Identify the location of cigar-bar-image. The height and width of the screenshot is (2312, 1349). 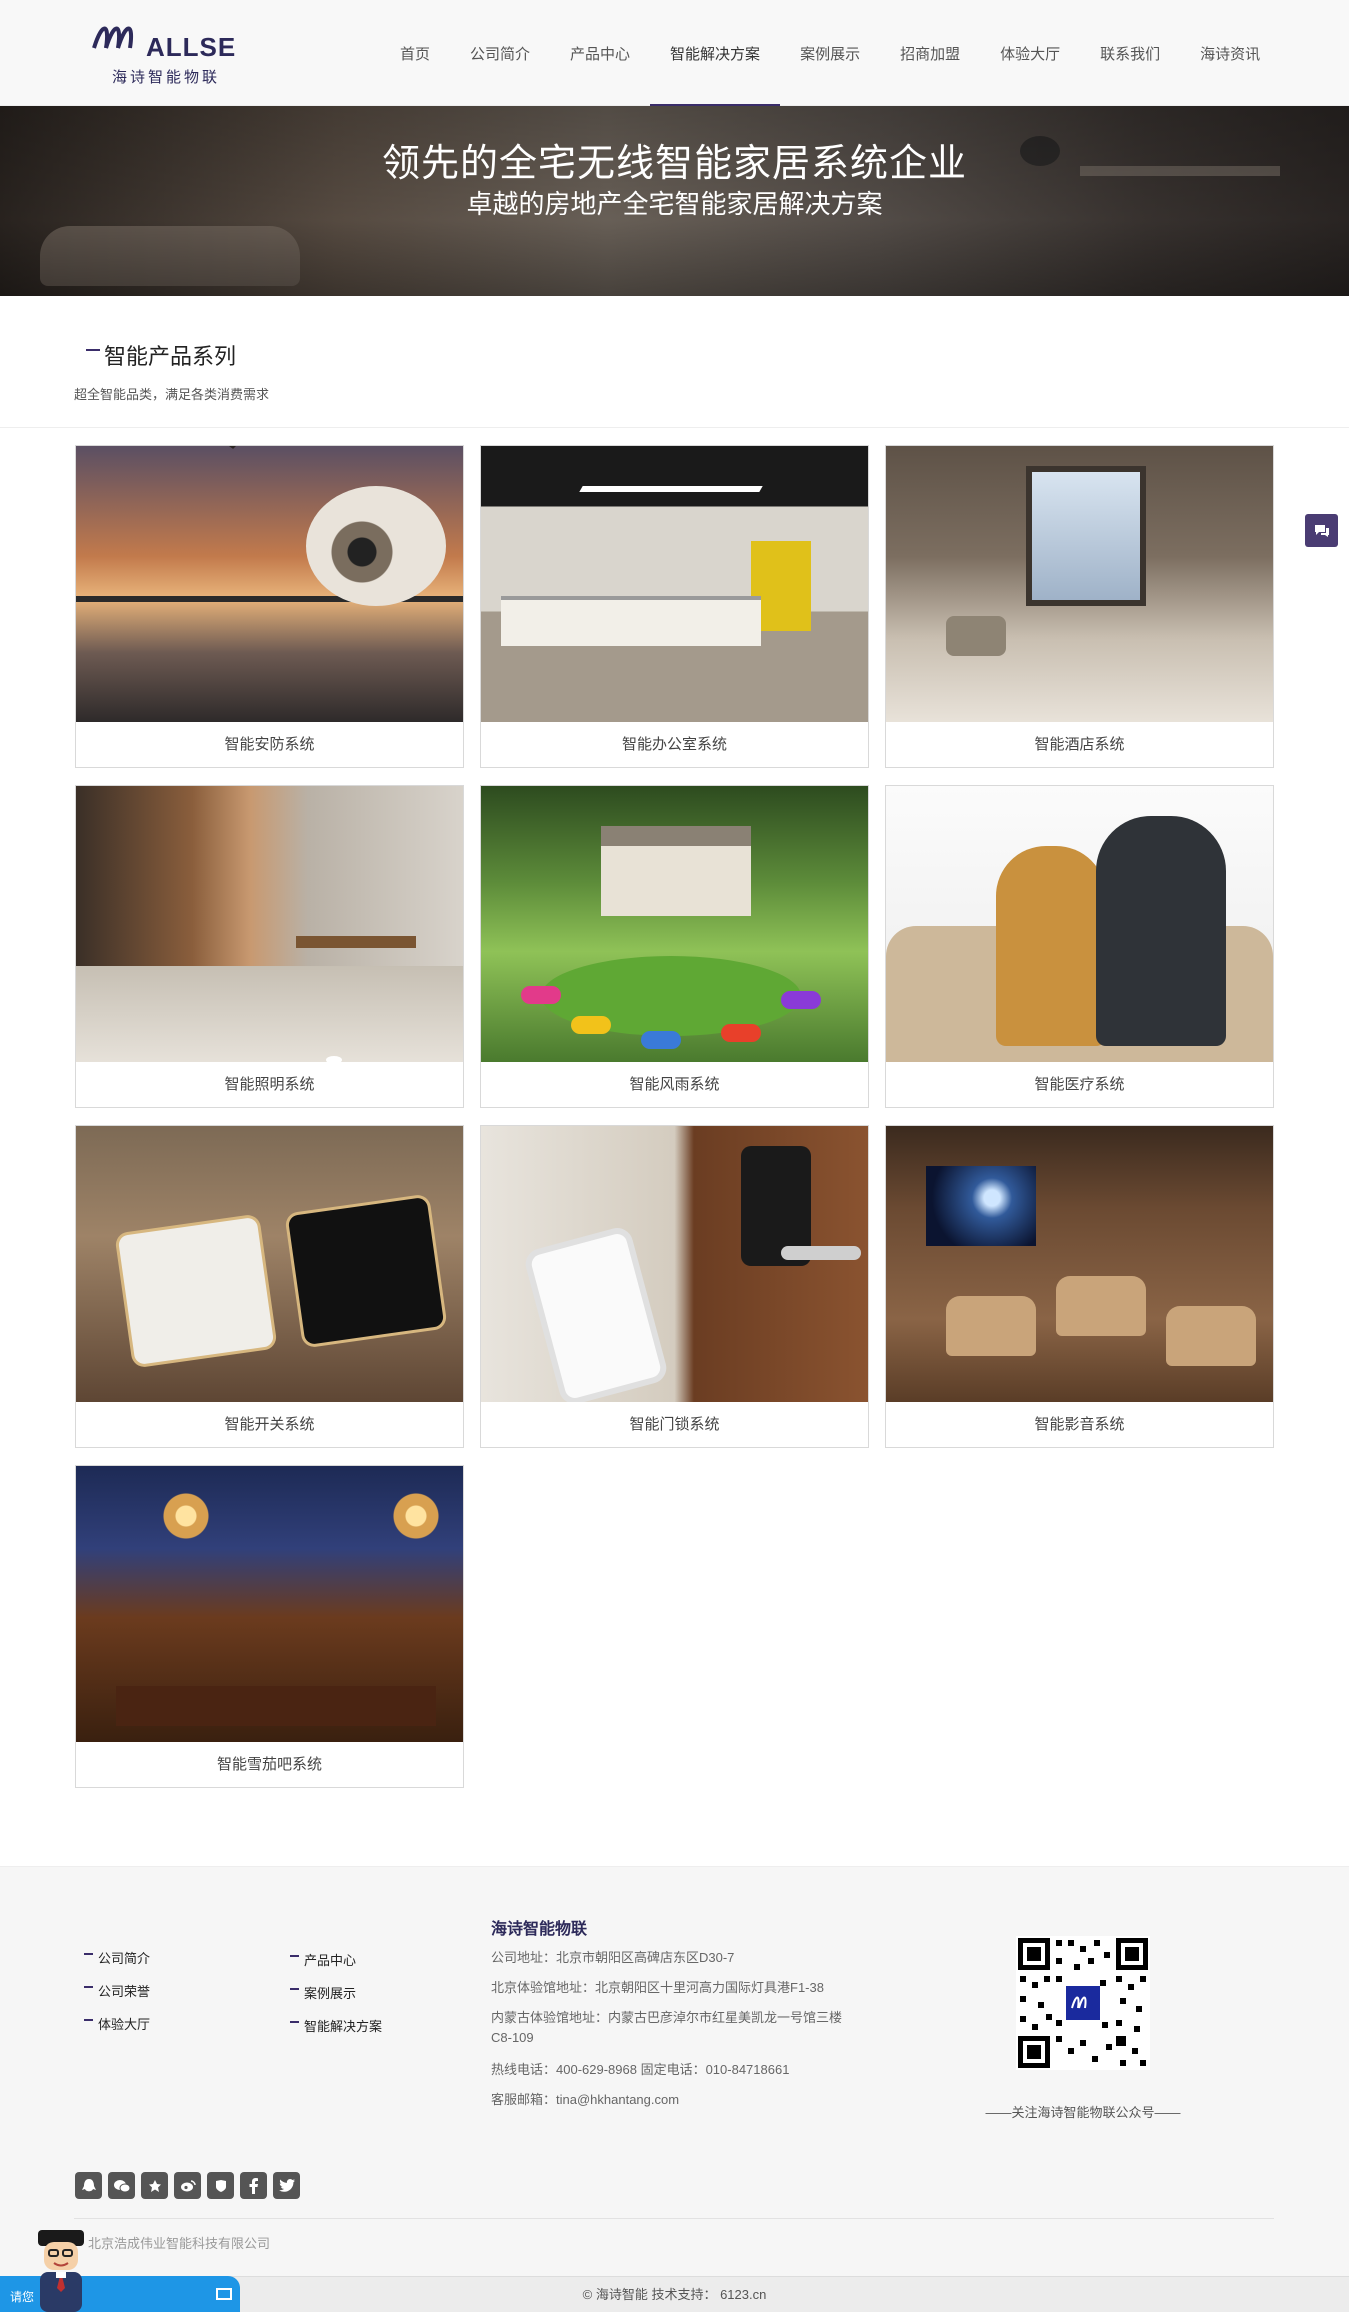
(269, 1604).